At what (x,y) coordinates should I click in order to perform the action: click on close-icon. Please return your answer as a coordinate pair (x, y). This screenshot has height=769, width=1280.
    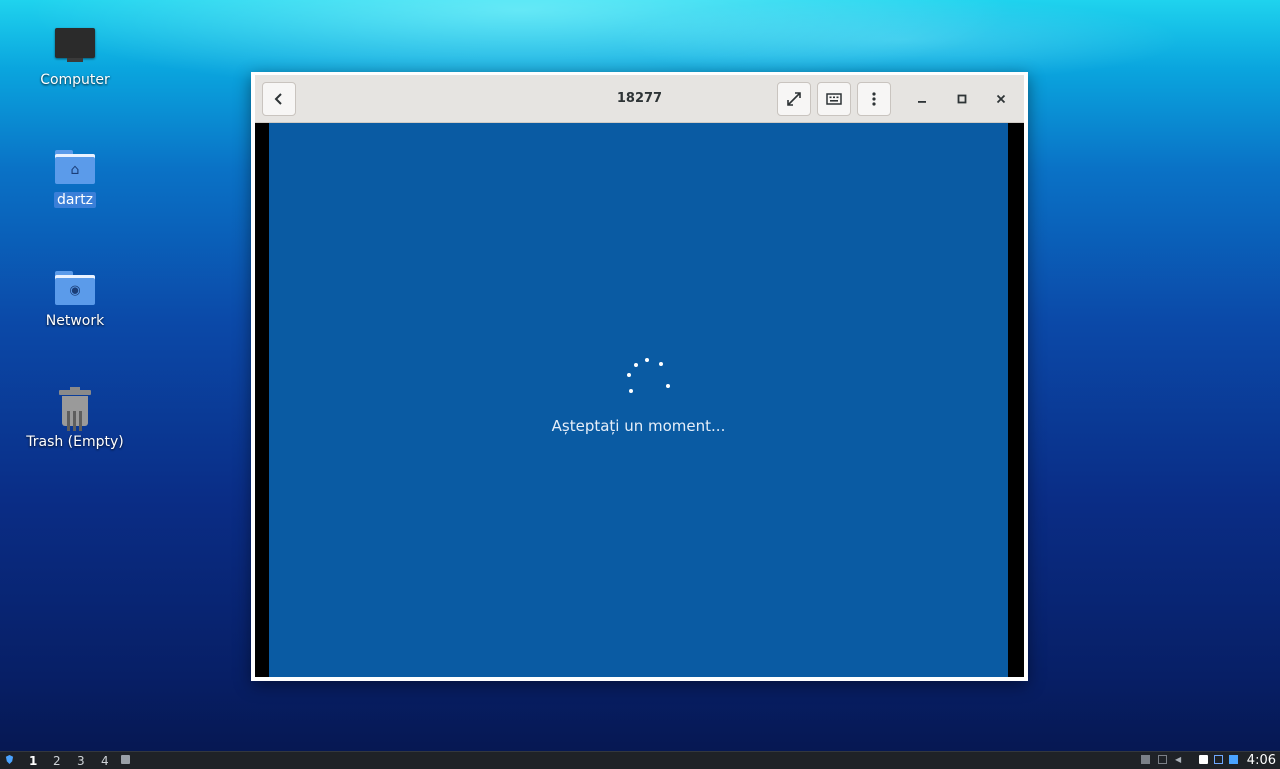
    Looking at the image, I should click on (1001, 99).